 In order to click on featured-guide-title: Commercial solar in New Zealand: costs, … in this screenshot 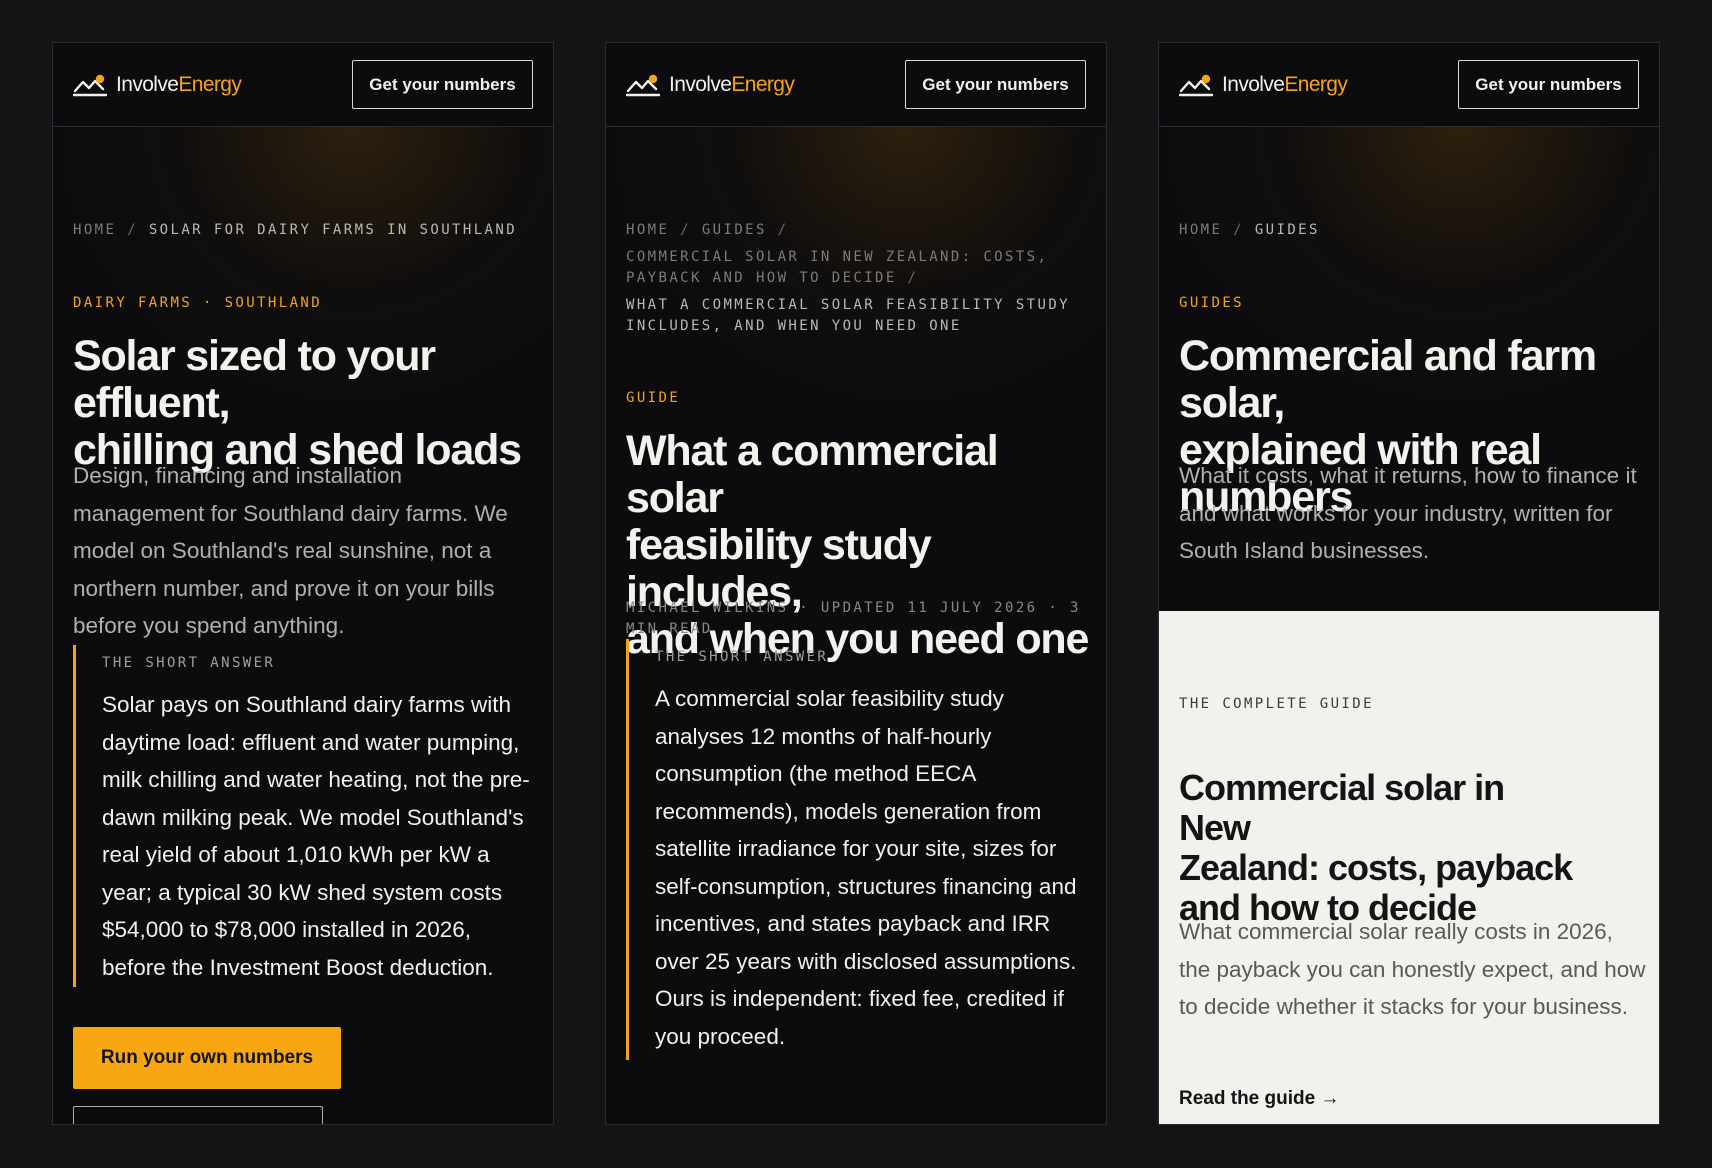, I will do `click(1379, 848)`.